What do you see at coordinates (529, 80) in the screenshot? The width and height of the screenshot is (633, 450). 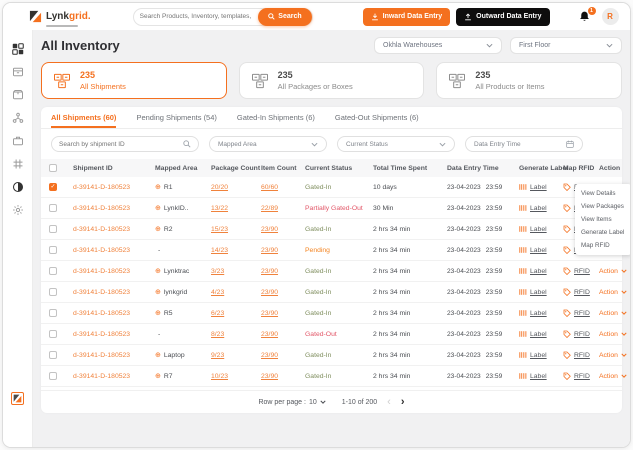 I see `stat-card: 235 All Products or Items` at bounding box center [529, 80].